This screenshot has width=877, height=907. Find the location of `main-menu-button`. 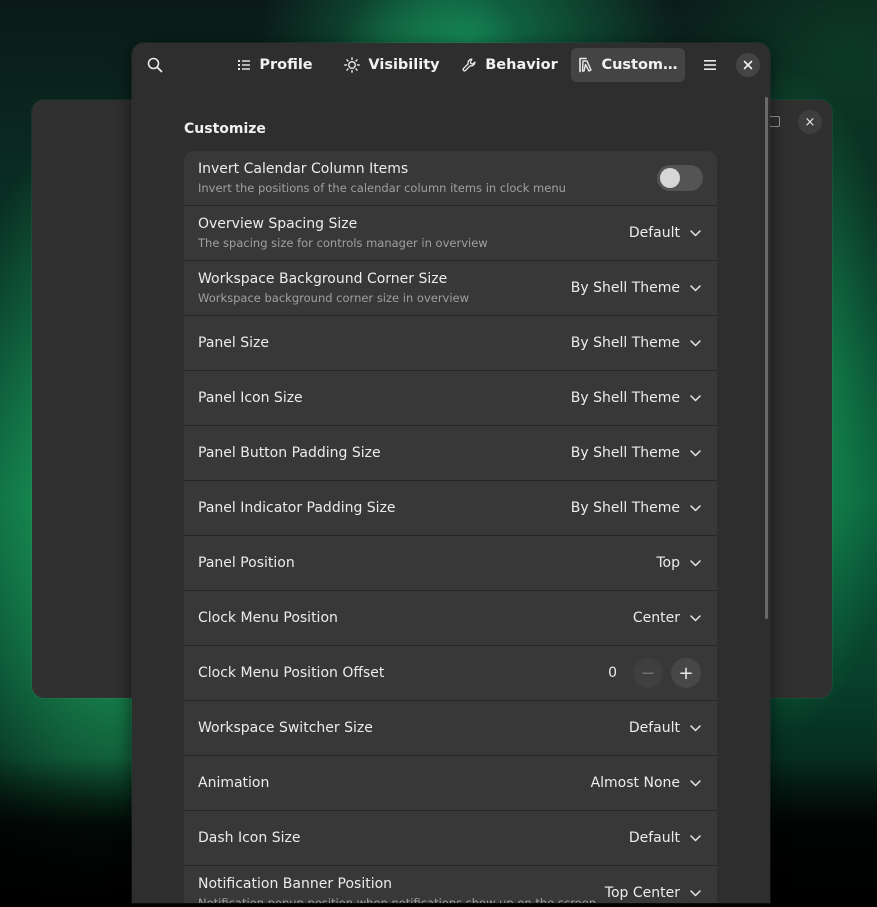

main-menu-button is located at coordinates (710, 65).